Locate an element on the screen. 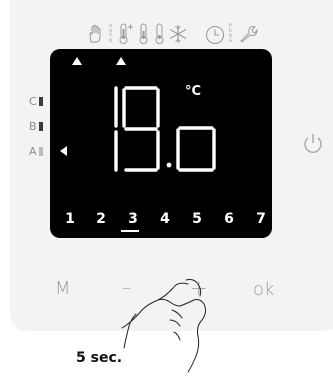 The width and height of the screenshot is (333, 391). selected-day-underline is located at coordinates (130, 231).